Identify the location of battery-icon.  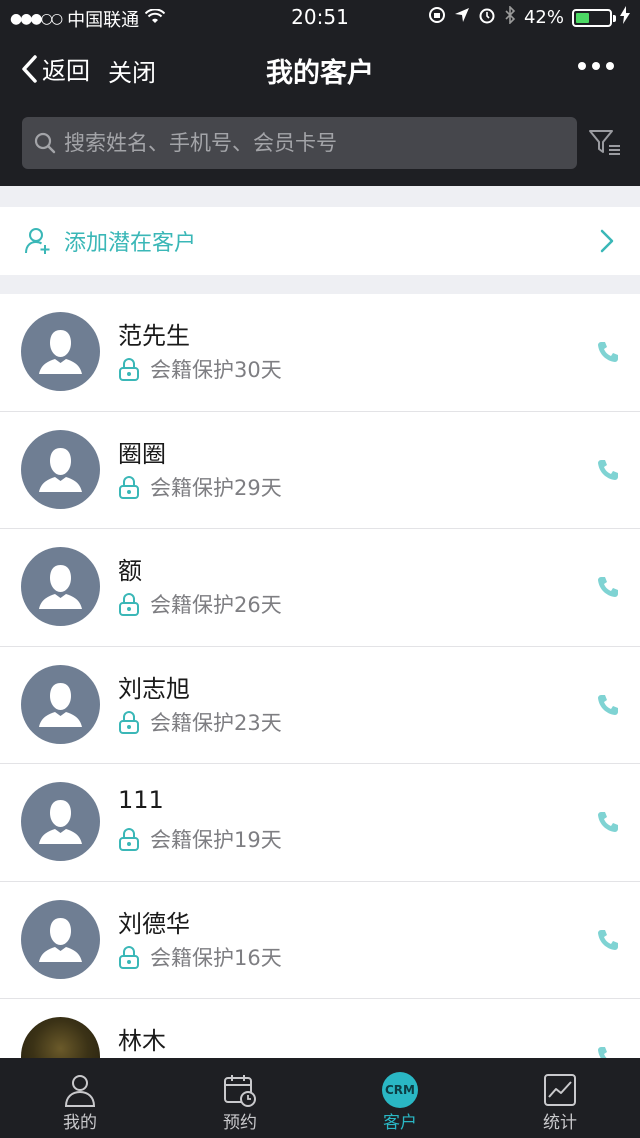
(594, 17).